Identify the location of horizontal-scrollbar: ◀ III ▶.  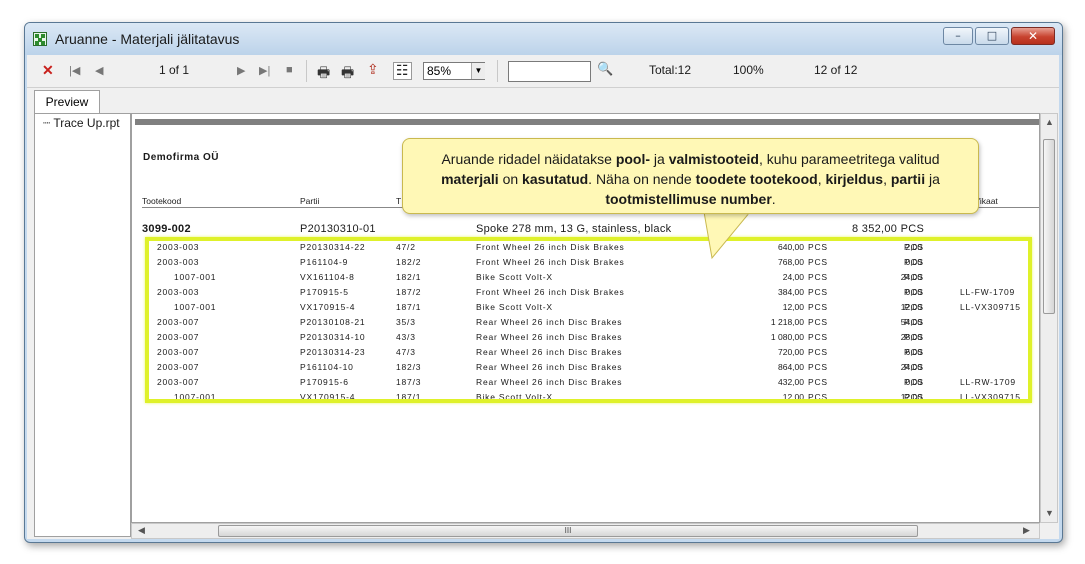
(585, 531).